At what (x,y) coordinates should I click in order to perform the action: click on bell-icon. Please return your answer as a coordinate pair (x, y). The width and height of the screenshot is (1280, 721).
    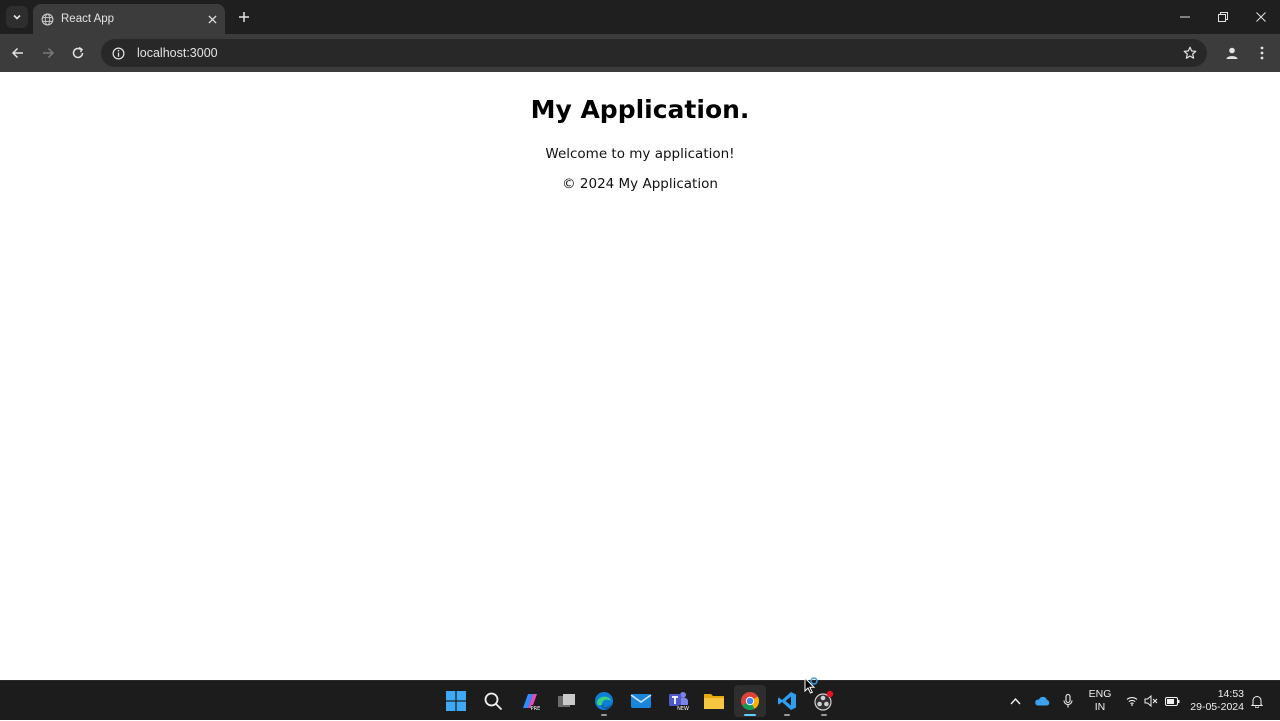
    Looking at the image, I should click on (1257, 701).